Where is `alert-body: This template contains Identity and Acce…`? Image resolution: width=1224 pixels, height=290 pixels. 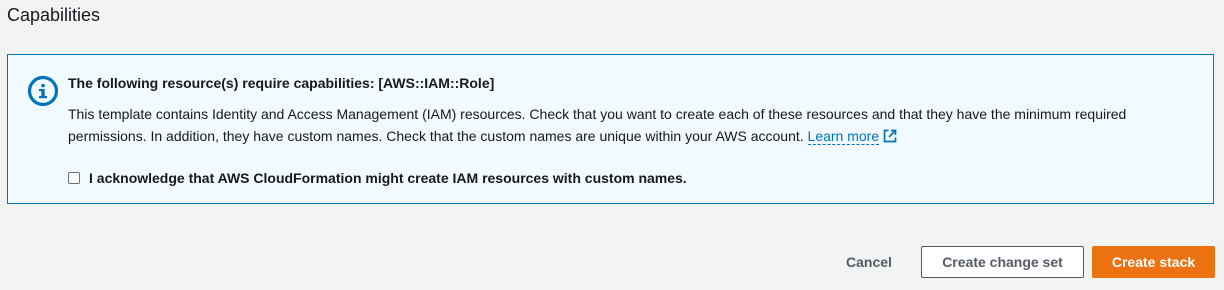
alert-body: This template contains Identity and Acce… is located at coordinates (628, 125).